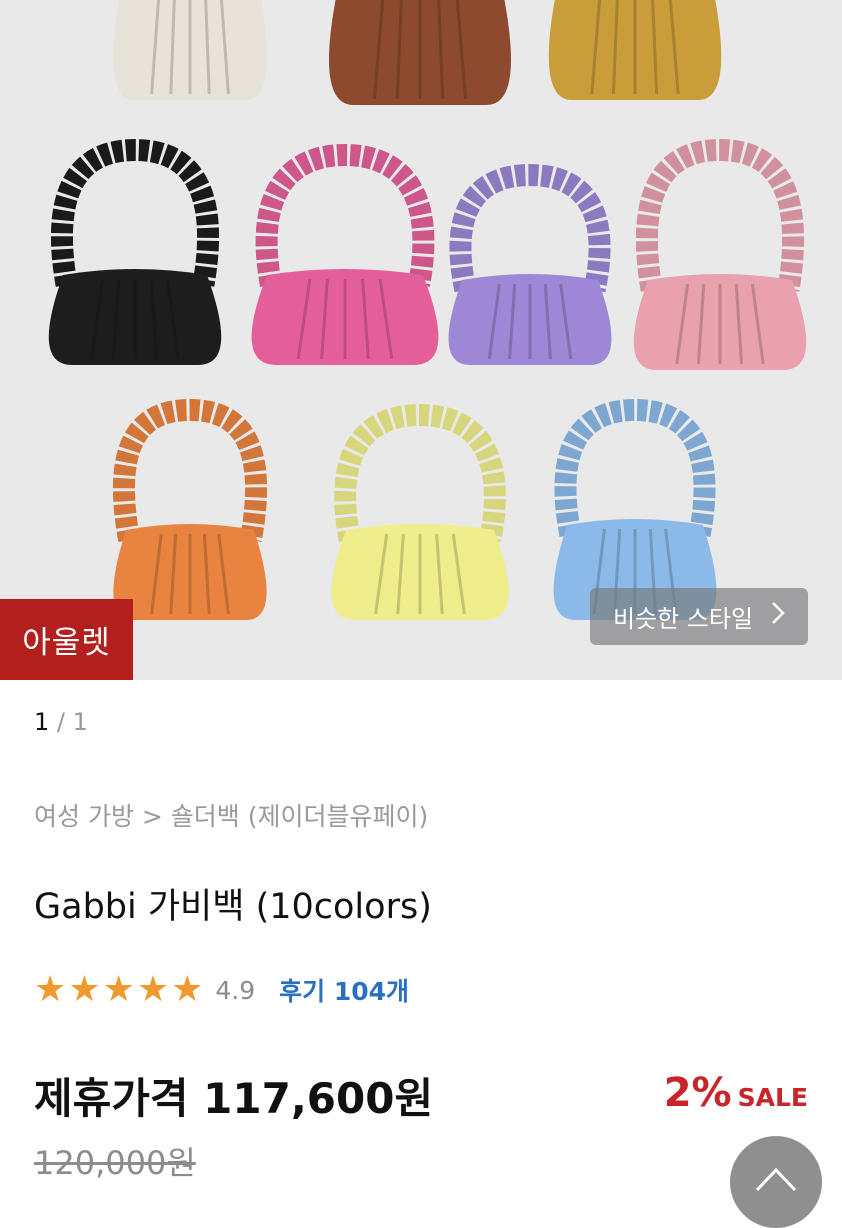 This screenshot has width=842, height=1228. What do you see at coordinates (344, 990) in the screenshot?
I see `review-count-link: 후기 104개` at bounding box center [344, 990].